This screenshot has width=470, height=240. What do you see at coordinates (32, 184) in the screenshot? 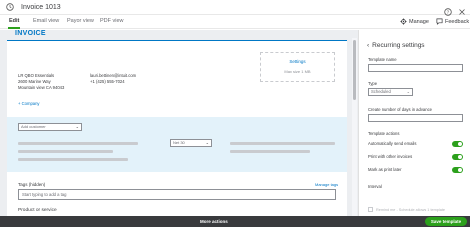
I see `tags-label: Tags (hidden)` at bounding box center [32, 184].